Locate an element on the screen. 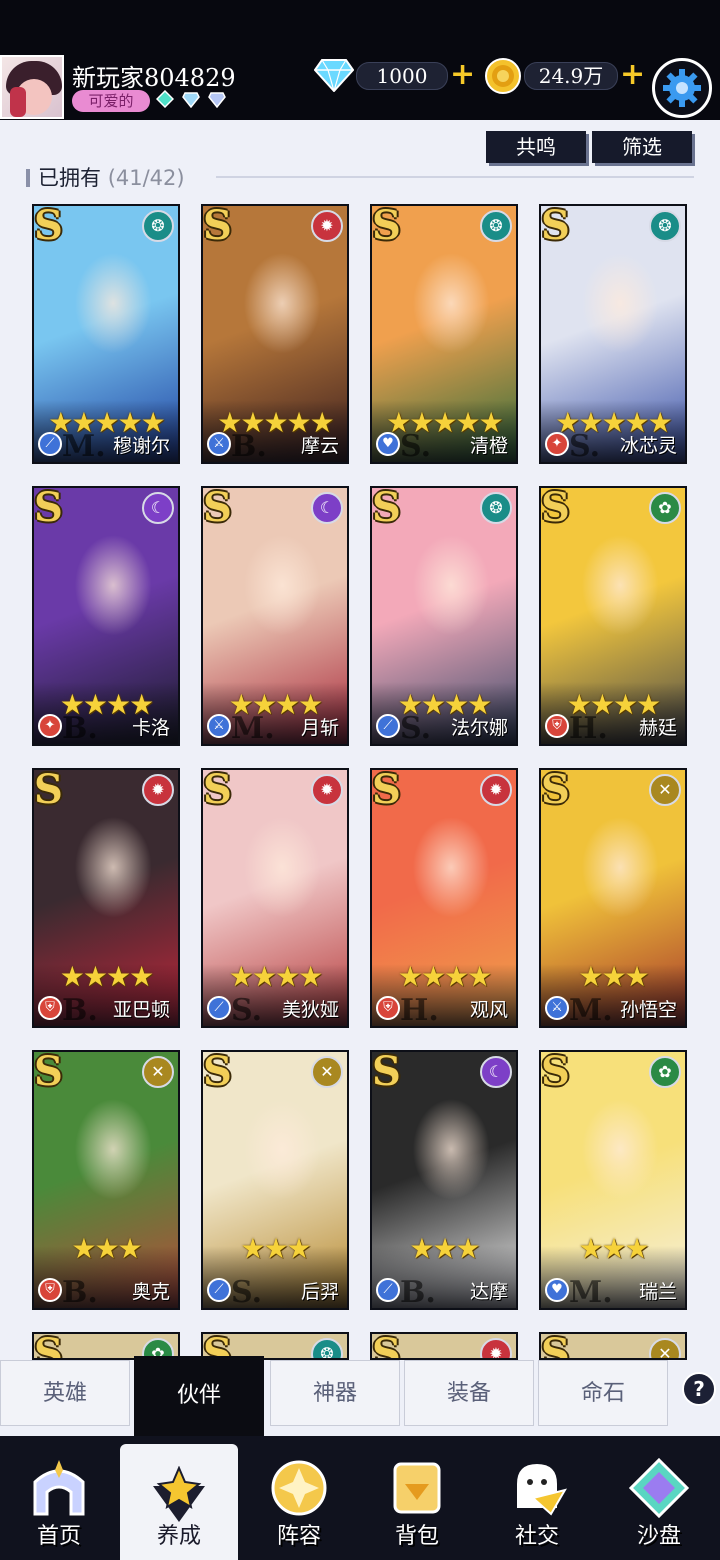  tab-fate-stones: 命石 is located at coordinates (603, 1393).